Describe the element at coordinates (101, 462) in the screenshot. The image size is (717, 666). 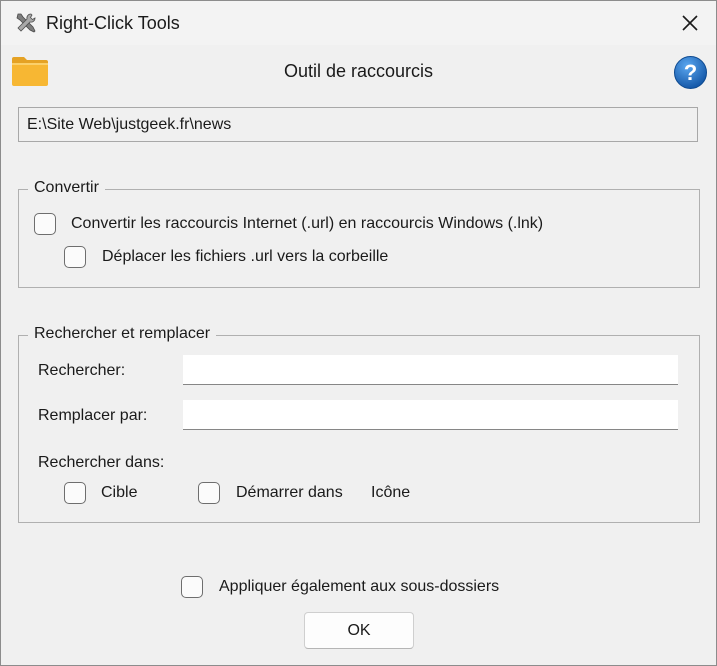
I see `search-in-label: Rechercher dans:` at that location.